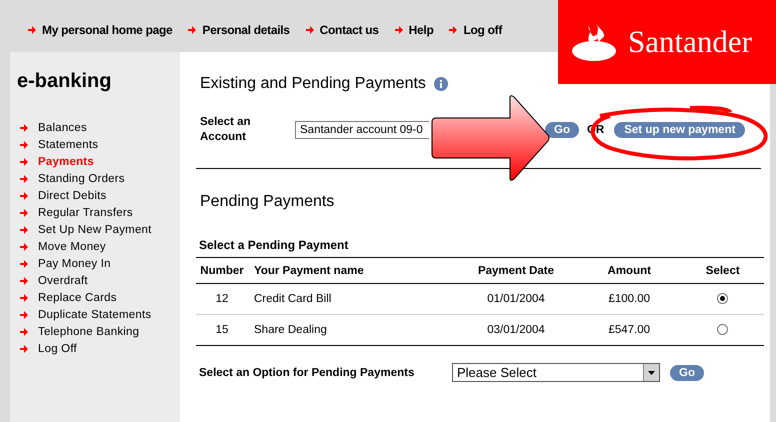 Image resolution: width=776 pixels, height=422 pixels. Describe the element at coordinates (72, 246) in the screenshot. I see `sidebar-item: Move Money` at that location.